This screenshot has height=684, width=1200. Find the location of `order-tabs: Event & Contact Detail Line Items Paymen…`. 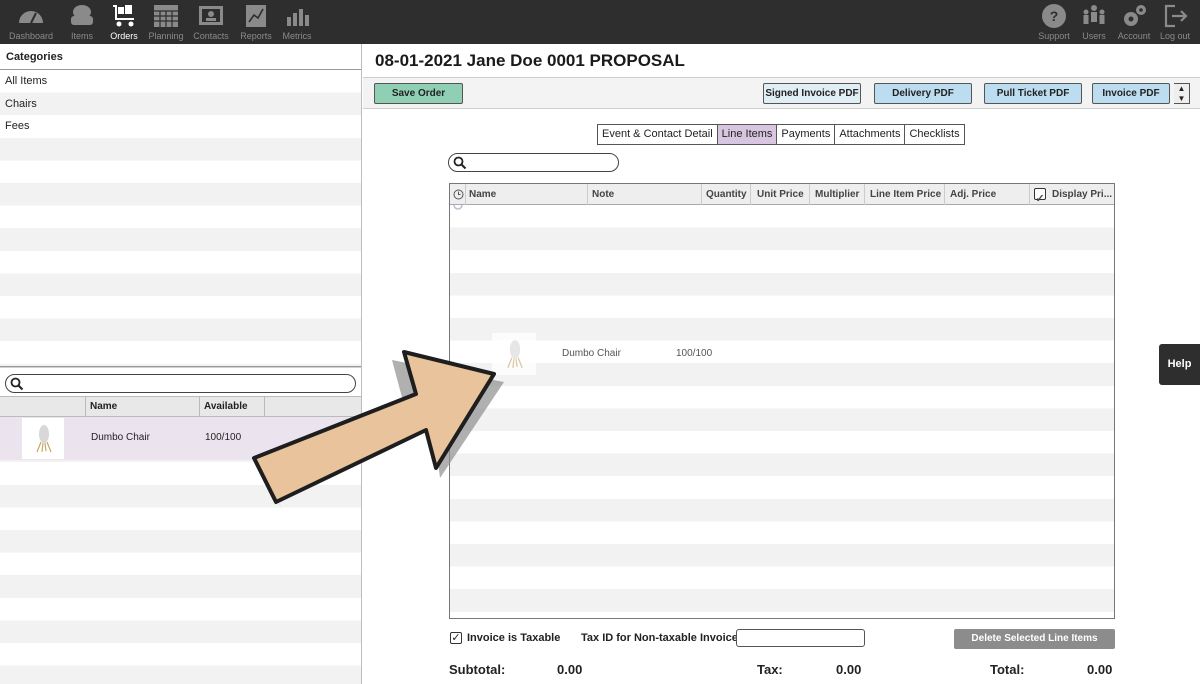

order-tabs: Event & Contact Detail Line Items Paymen… is located at coordinates (781, 134).